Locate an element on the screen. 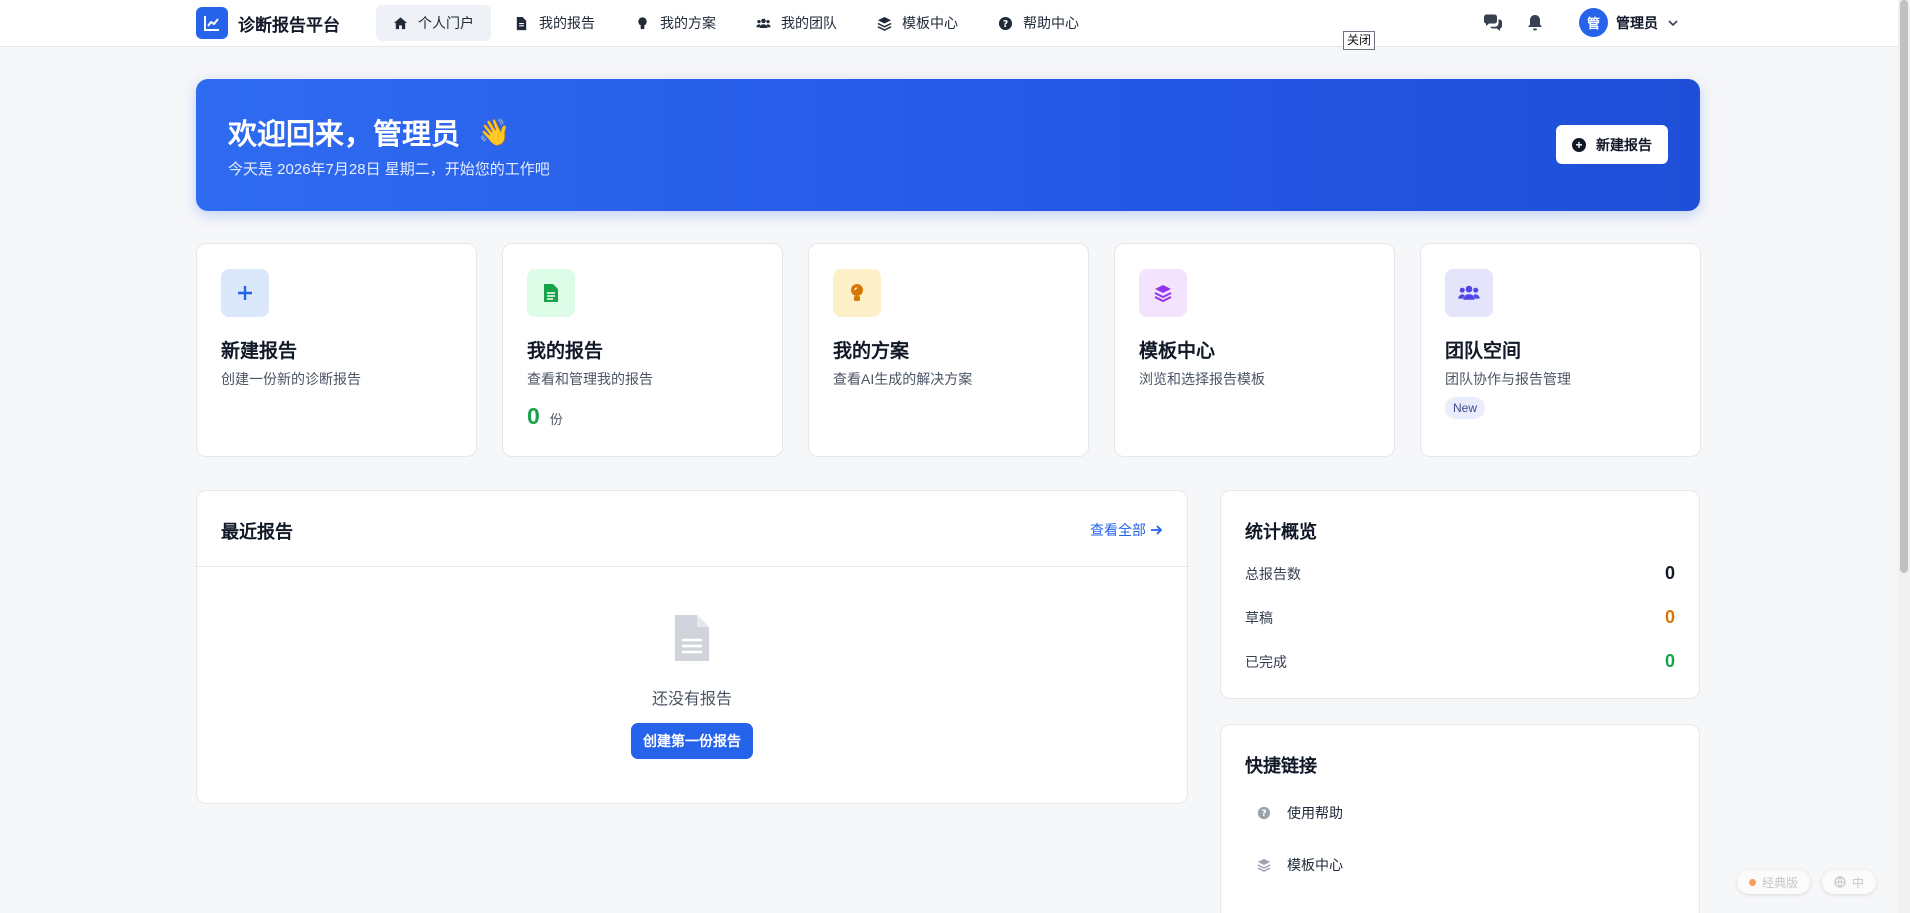  nav-item-help: ? 帮助中心 is located at coordinates (1038, 23).